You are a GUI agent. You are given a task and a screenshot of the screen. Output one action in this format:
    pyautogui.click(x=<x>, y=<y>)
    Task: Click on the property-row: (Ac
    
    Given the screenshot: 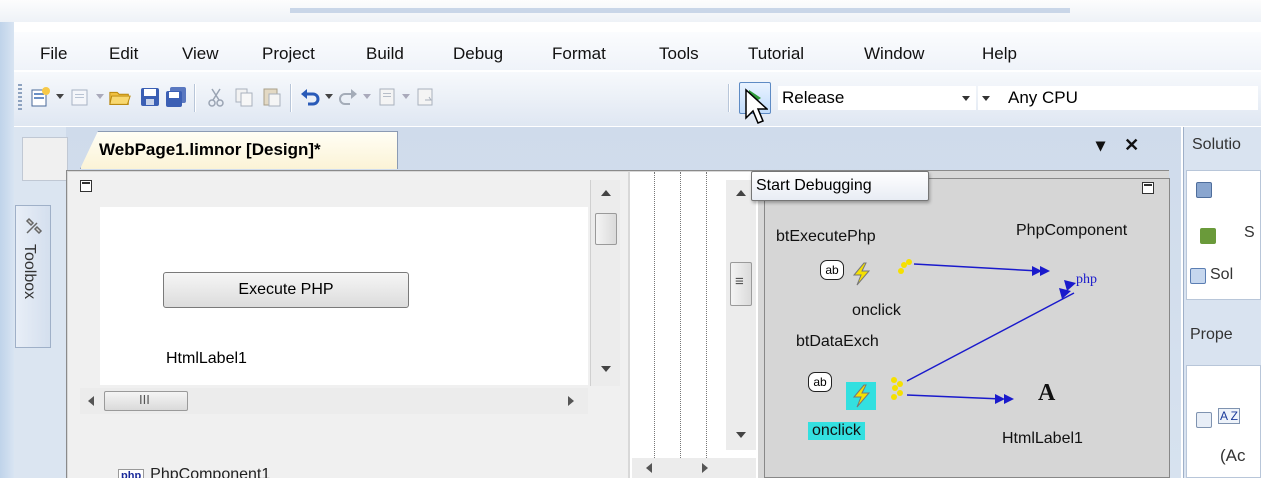 What is the action you would take?
    pyautogui.click(x=1233, y=456)
    